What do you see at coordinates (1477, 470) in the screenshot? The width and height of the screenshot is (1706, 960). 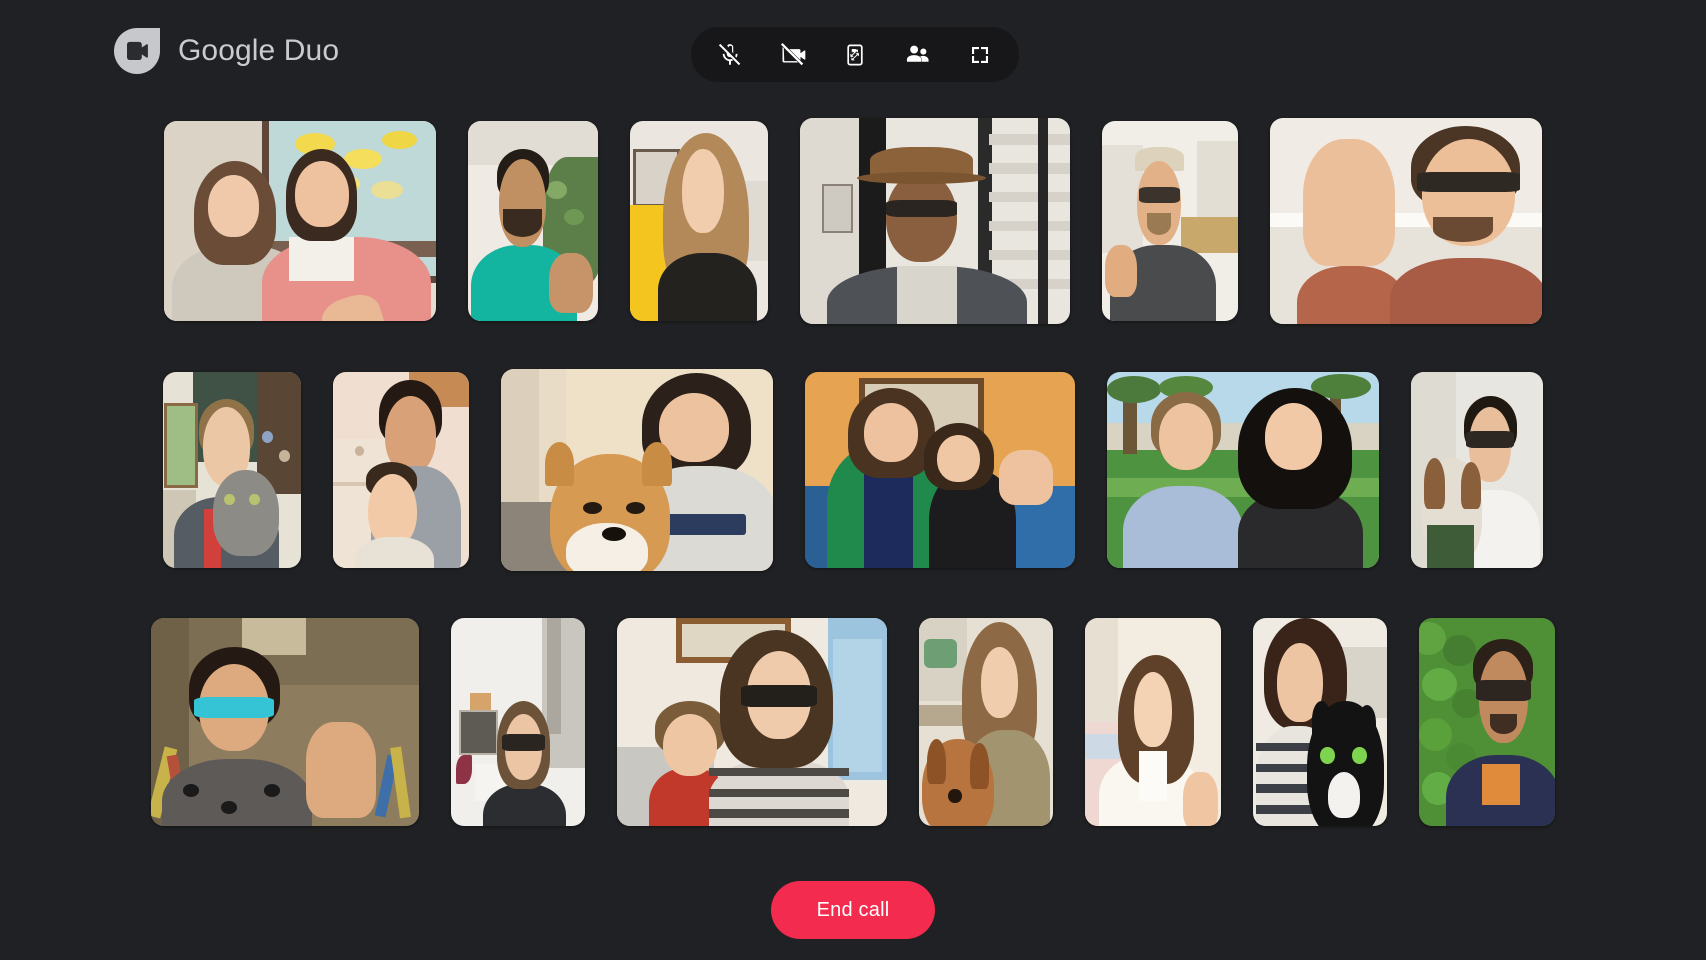 I see `participant-woman-dog-glasses` at bounding box center [1477, 470].